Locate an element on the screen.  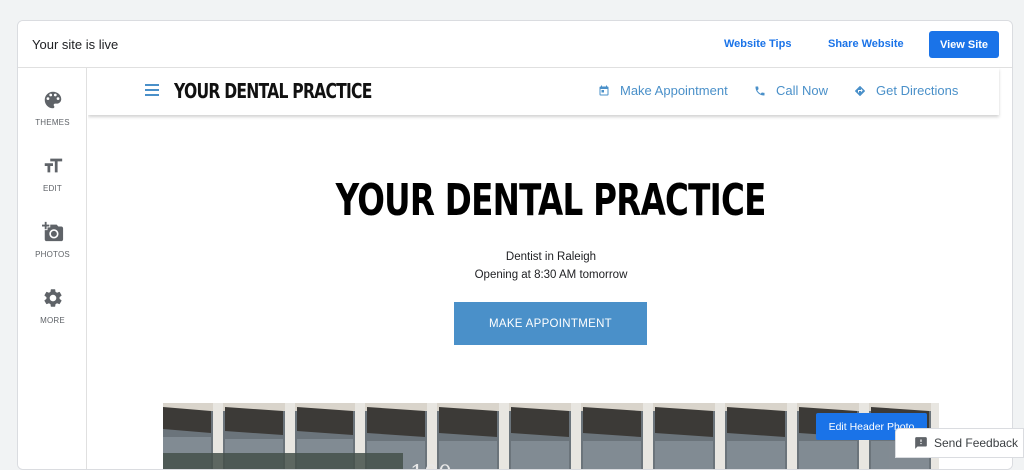
nav-get-directions: Get Directions is located at coordinates (906, 90).